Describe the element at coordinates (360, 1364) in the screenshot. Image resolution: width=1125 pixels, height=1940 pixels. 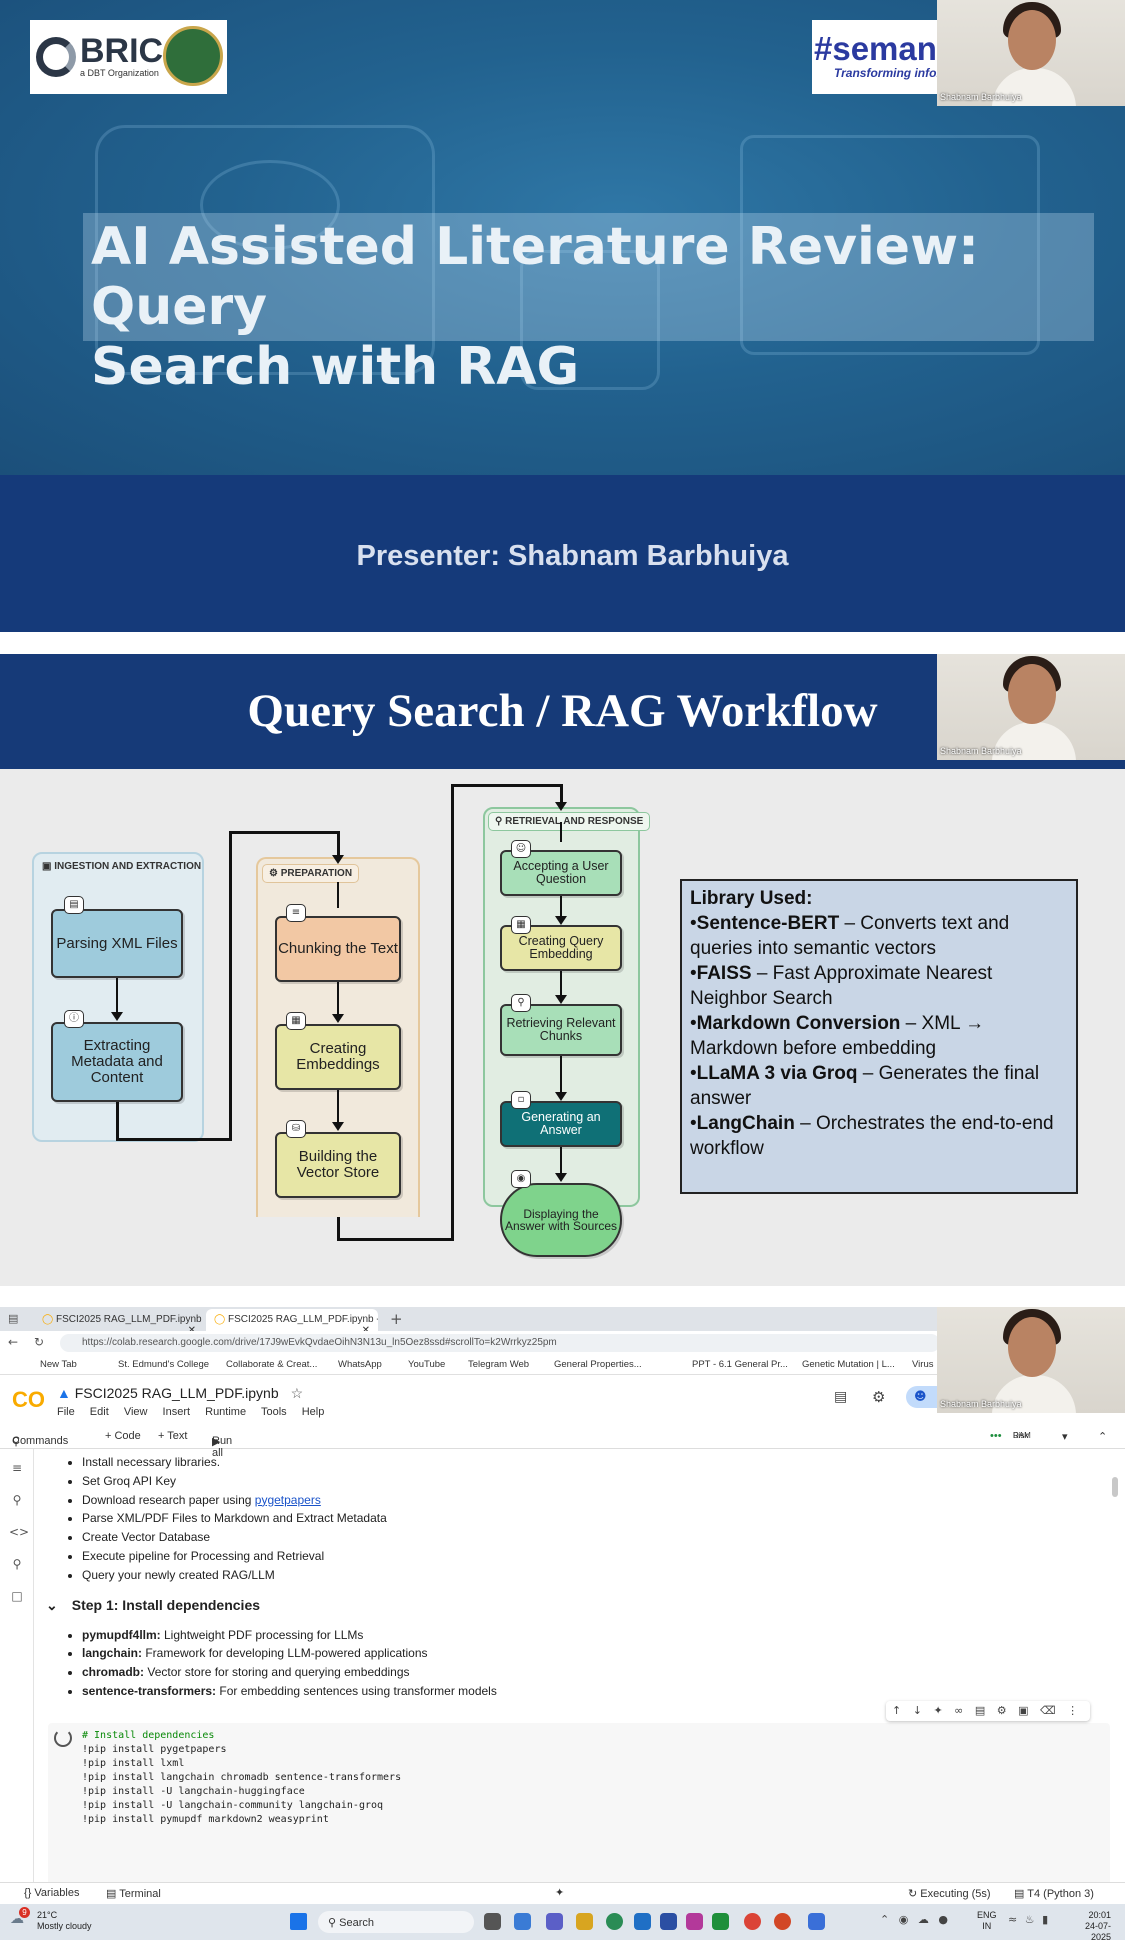
I see `bookmark: WhatsApp` at that location.